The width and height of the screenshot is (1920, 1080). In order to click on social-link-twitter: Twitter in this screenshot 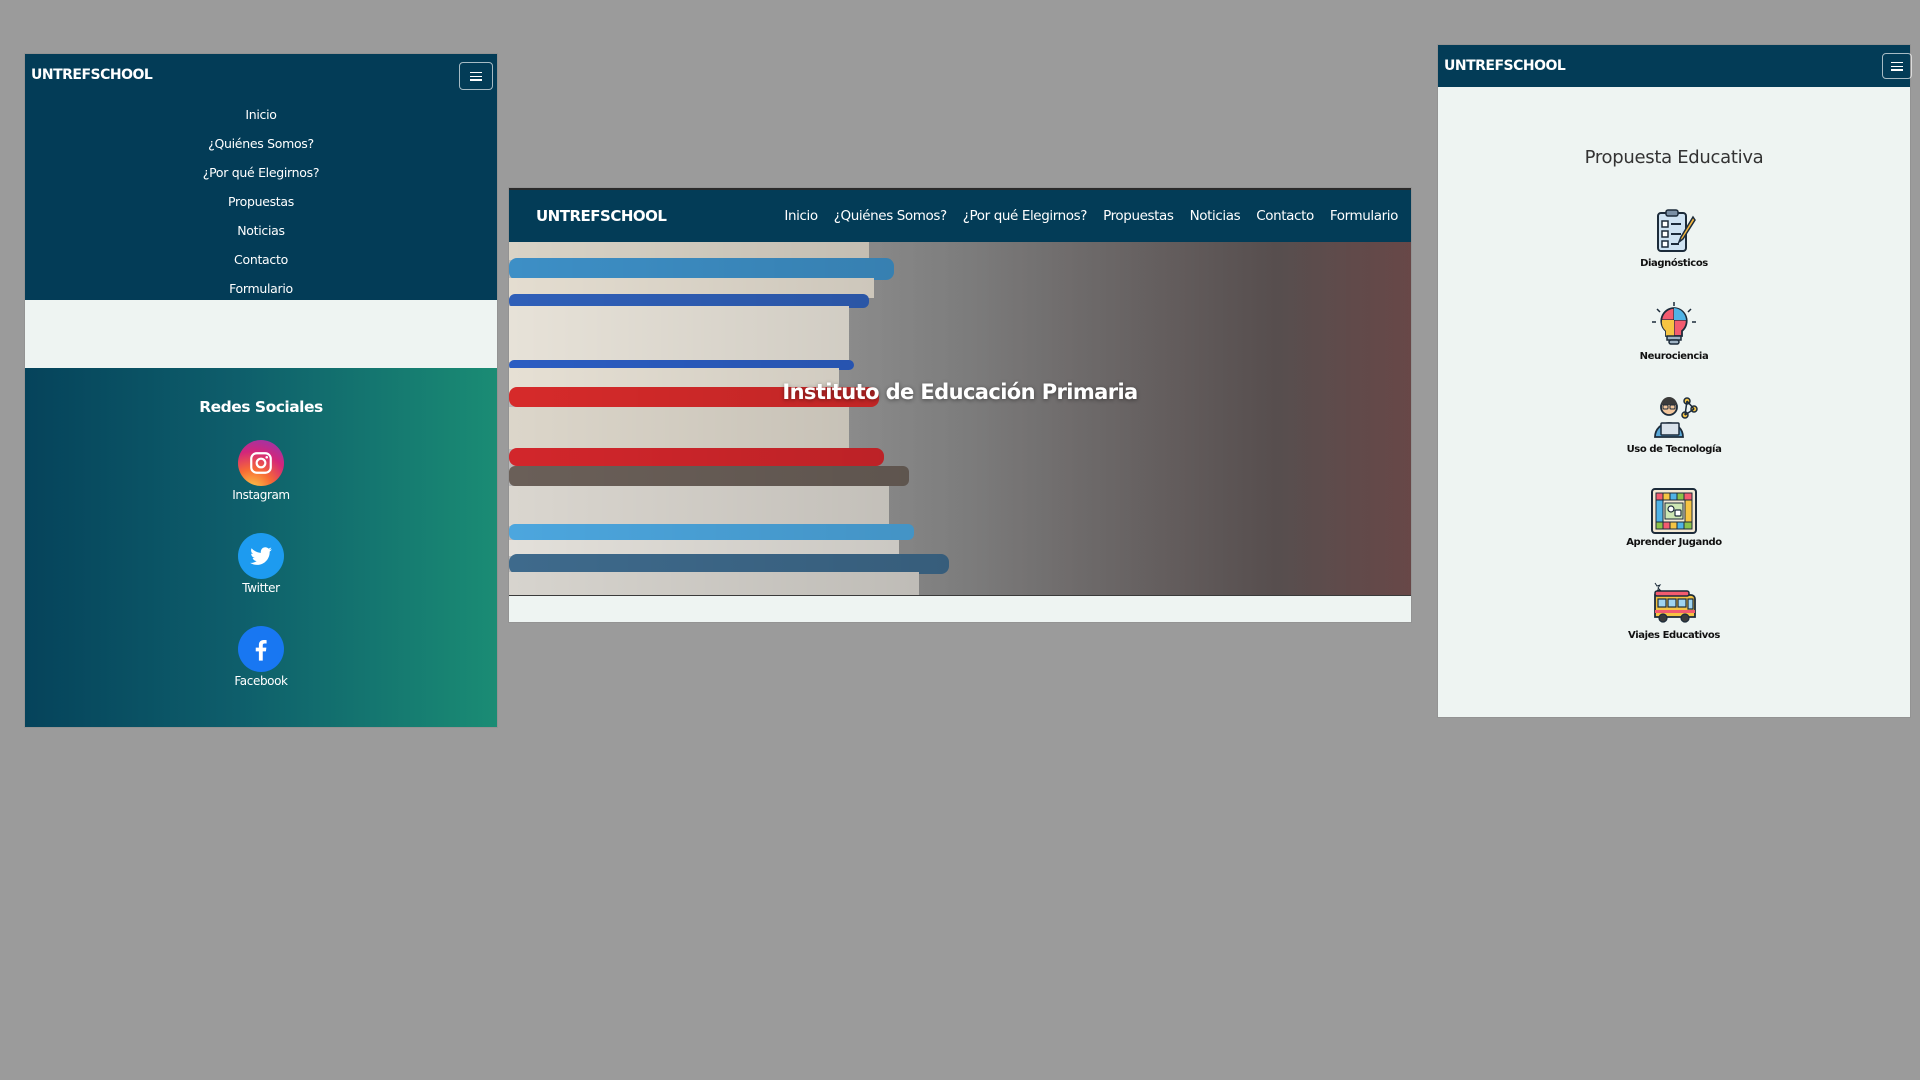, I will do `click(261, 564)`.